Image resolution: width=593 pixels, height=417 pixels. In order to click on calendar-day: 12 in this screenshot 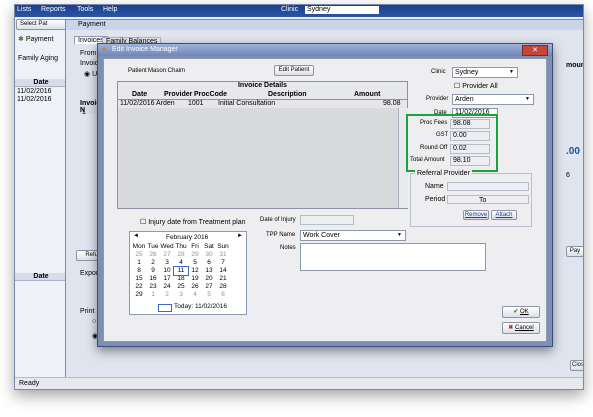, I will do `click(195, 271)`.